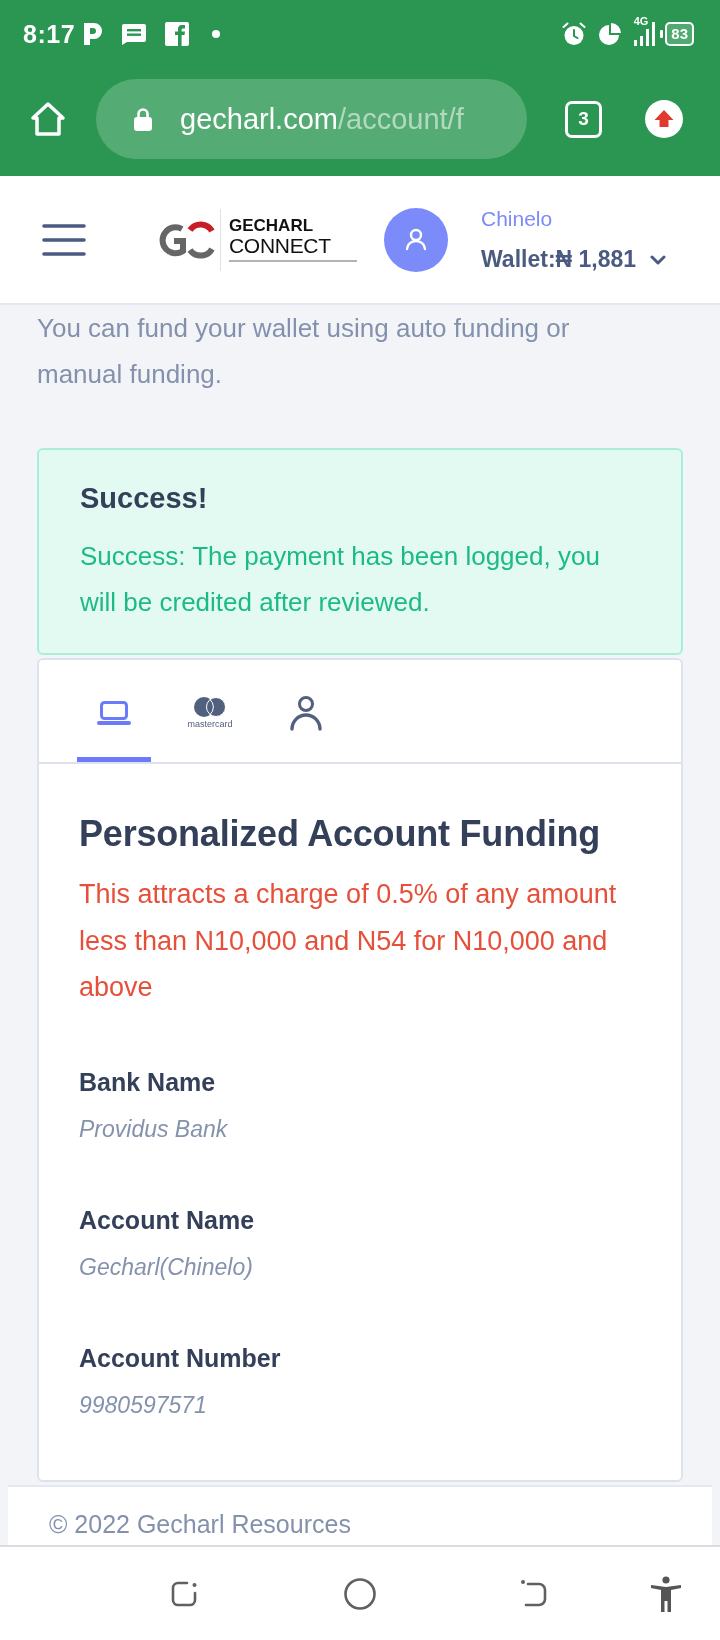  I want to click on square-f-icon, so click(177, 34).